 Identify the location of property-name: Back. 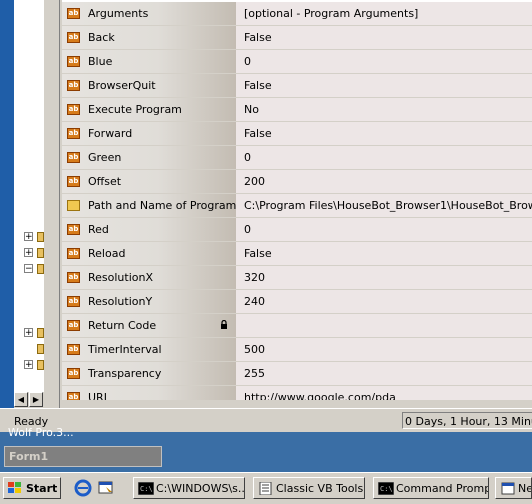
(101, 37).